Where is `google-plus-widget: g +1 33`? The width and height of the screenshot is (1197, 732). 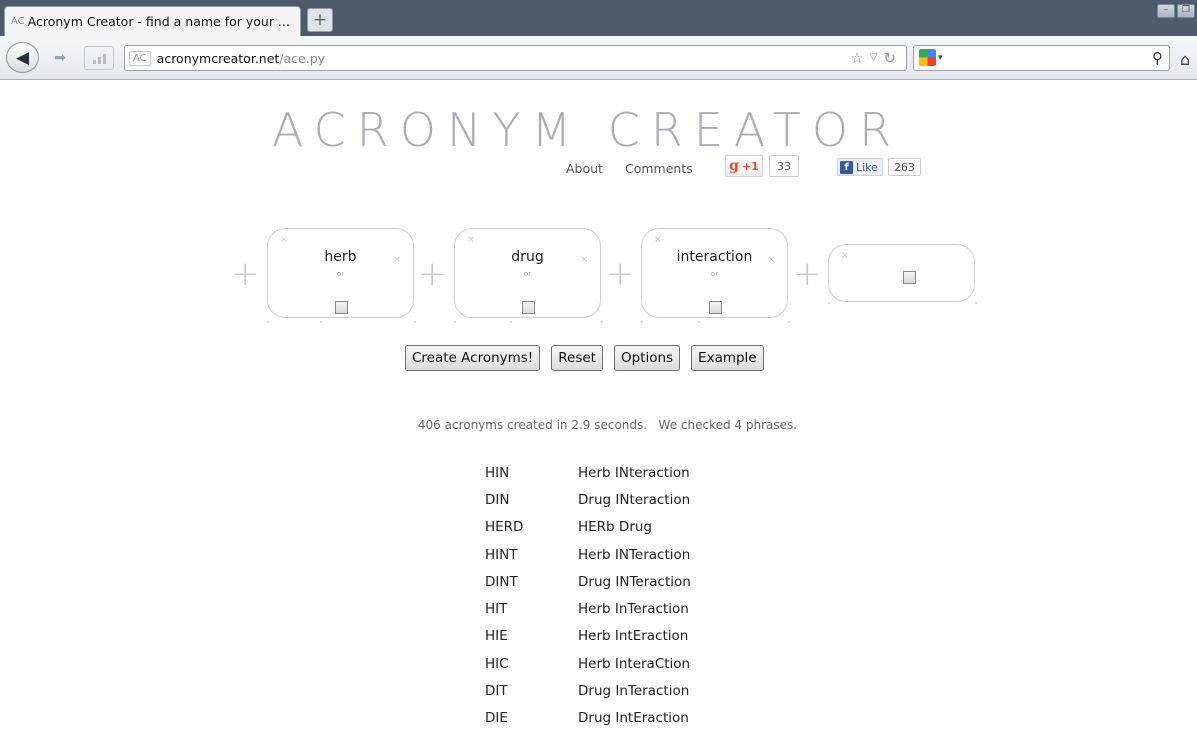 google-plus-widget: g +1 33 is located at coordinates (762, 166).